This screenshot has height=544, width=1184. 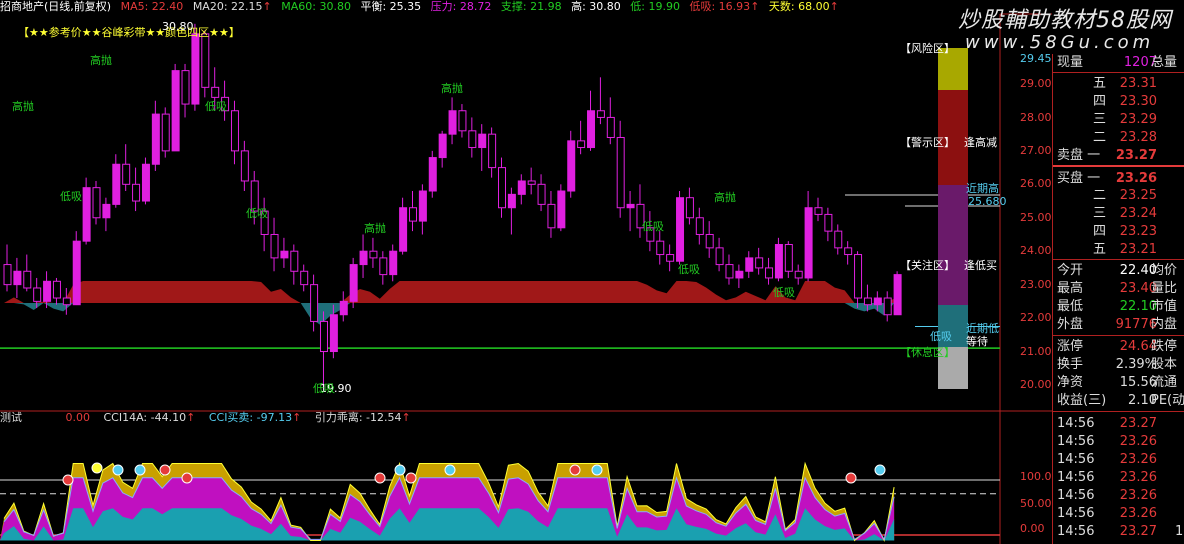 I want to click on osc-axis-label: 50.00, so click(x=1036, y=503).